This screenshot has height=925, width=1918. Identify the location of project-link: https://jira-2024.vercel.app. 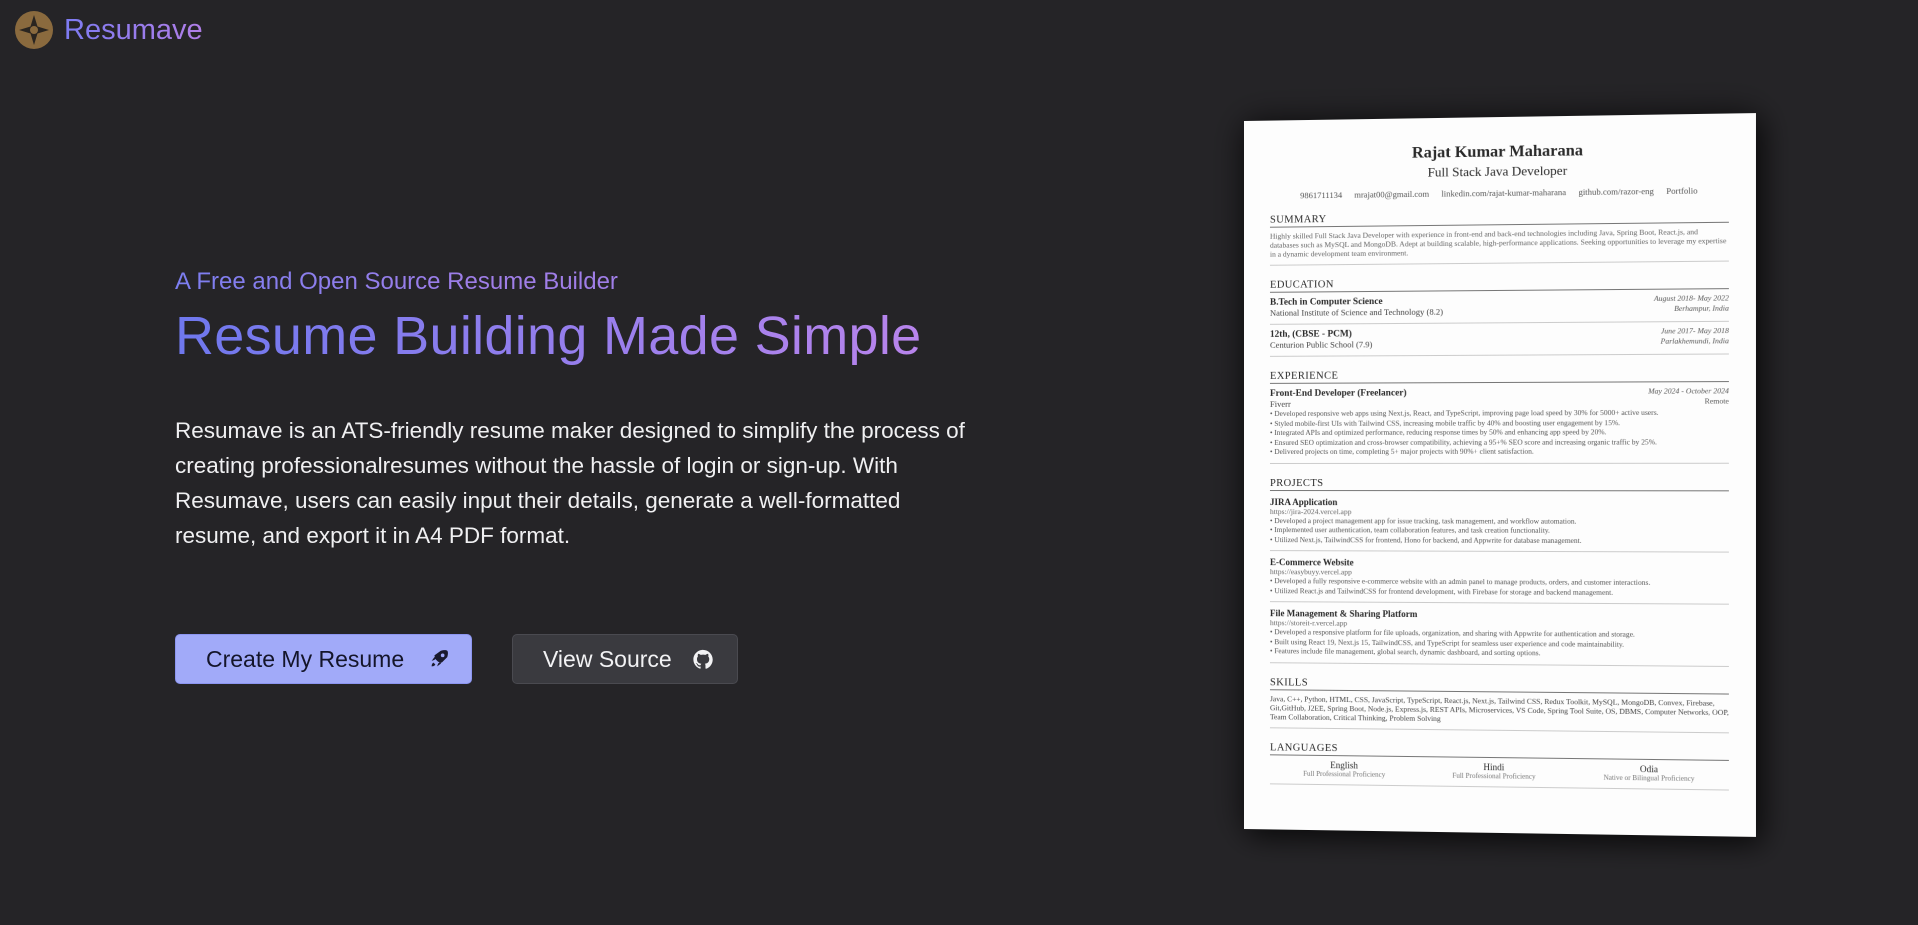
(1499, 512).